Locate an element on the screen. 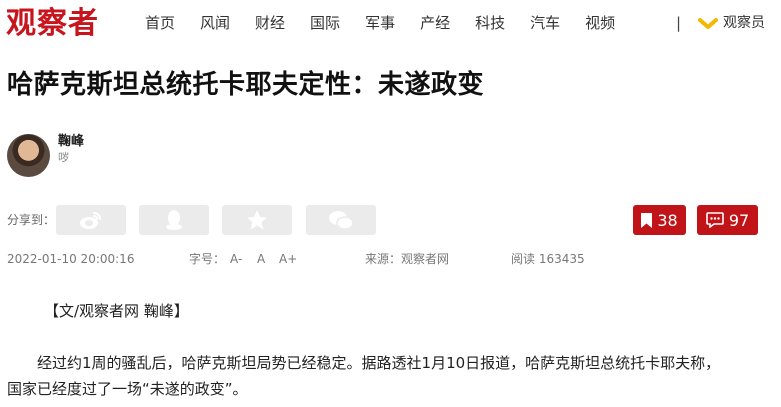  font-size-label: 字号： is located at coordinates (207, 259).